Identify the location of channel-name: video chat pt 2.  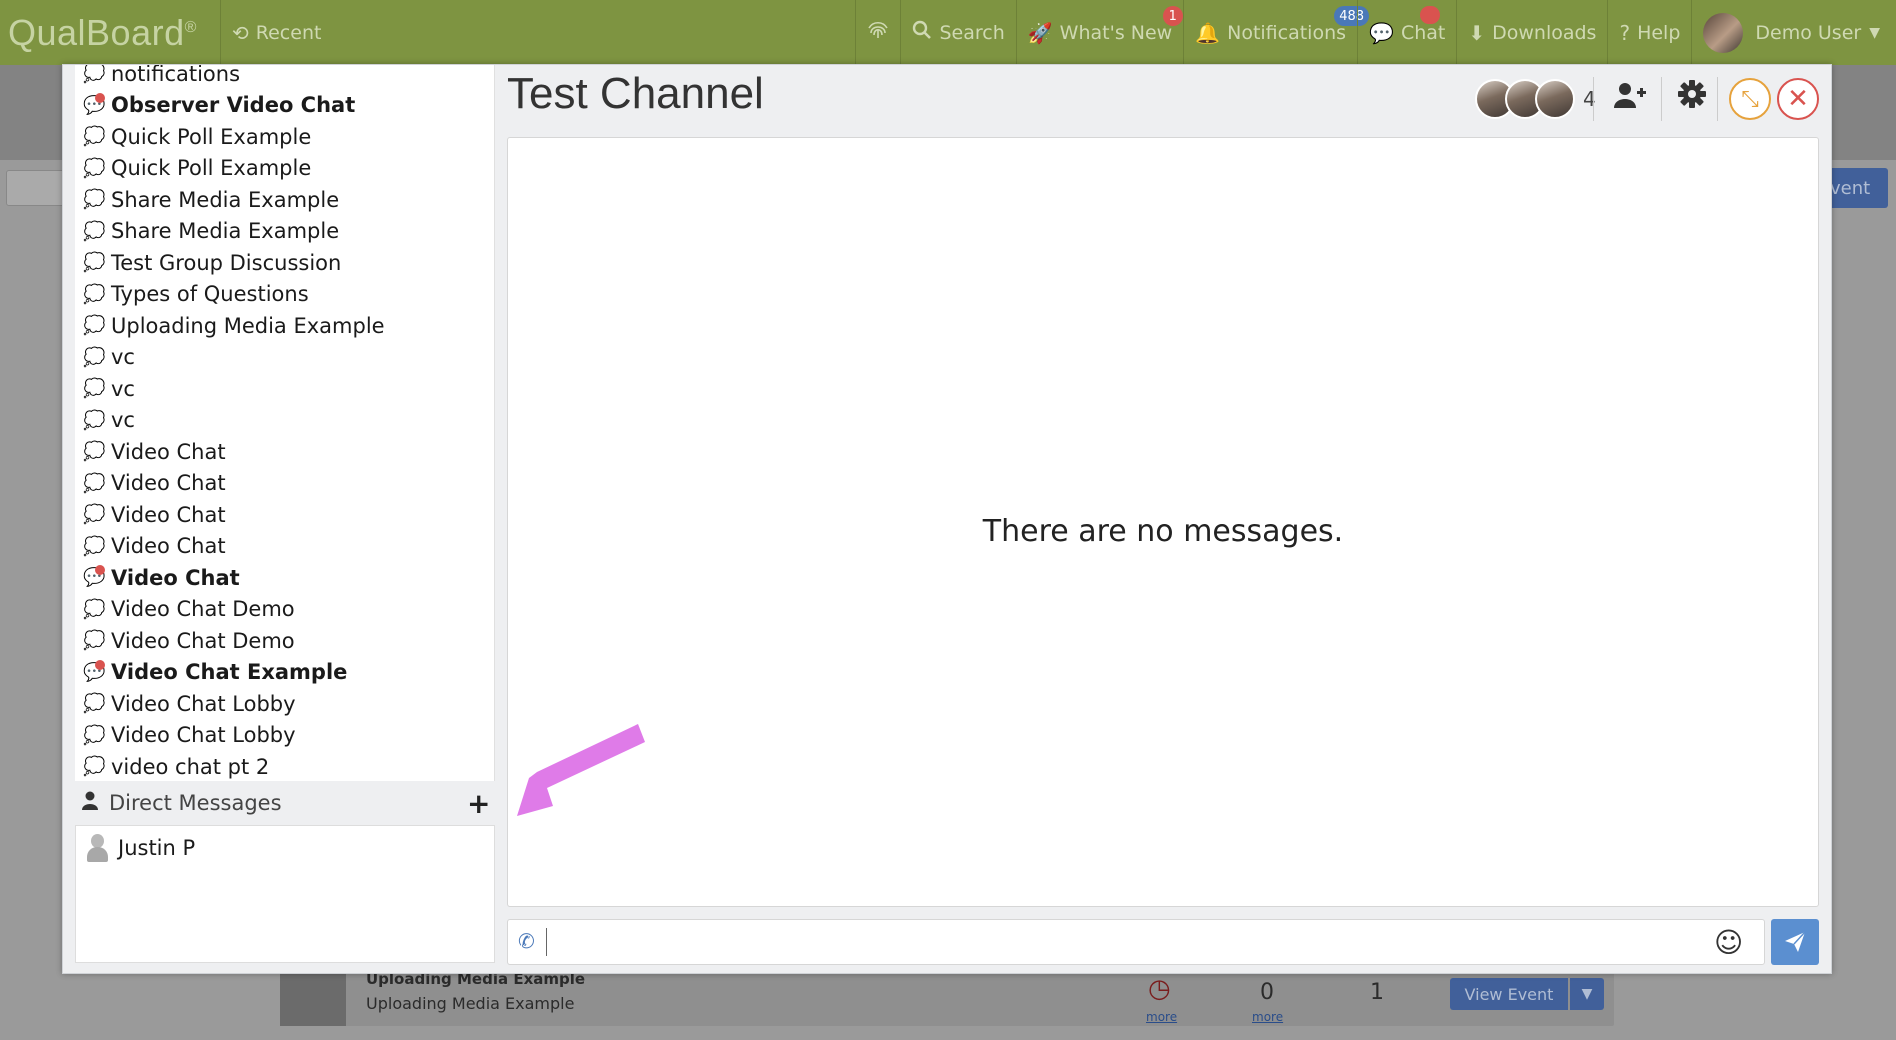
(190, 766).